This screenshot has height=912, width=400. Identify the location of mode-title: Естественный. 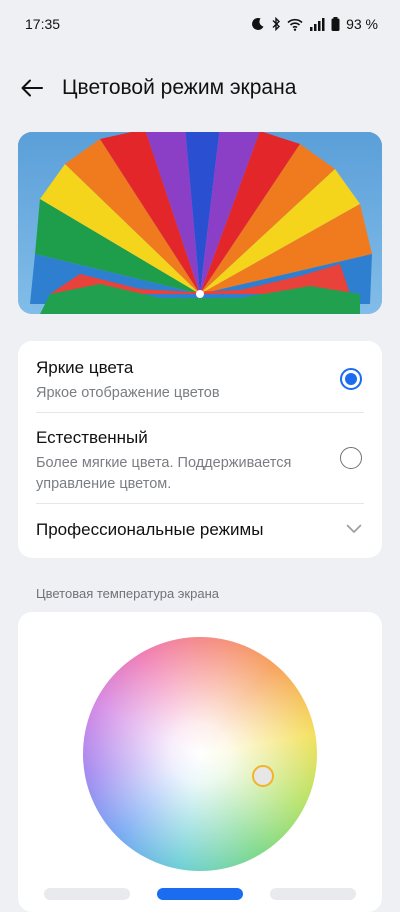
(92, 437).